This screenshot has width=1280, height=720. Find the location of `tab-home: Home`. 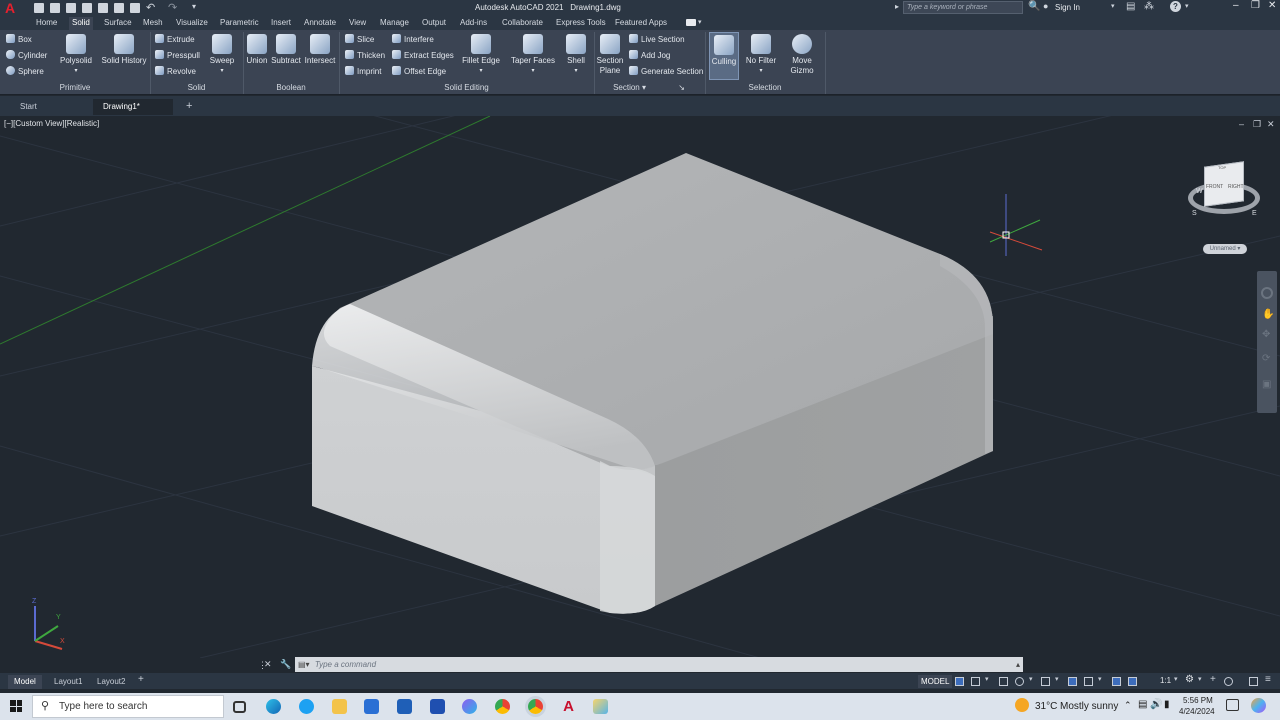

tab-home: Home is located at coordinates (46, 23).